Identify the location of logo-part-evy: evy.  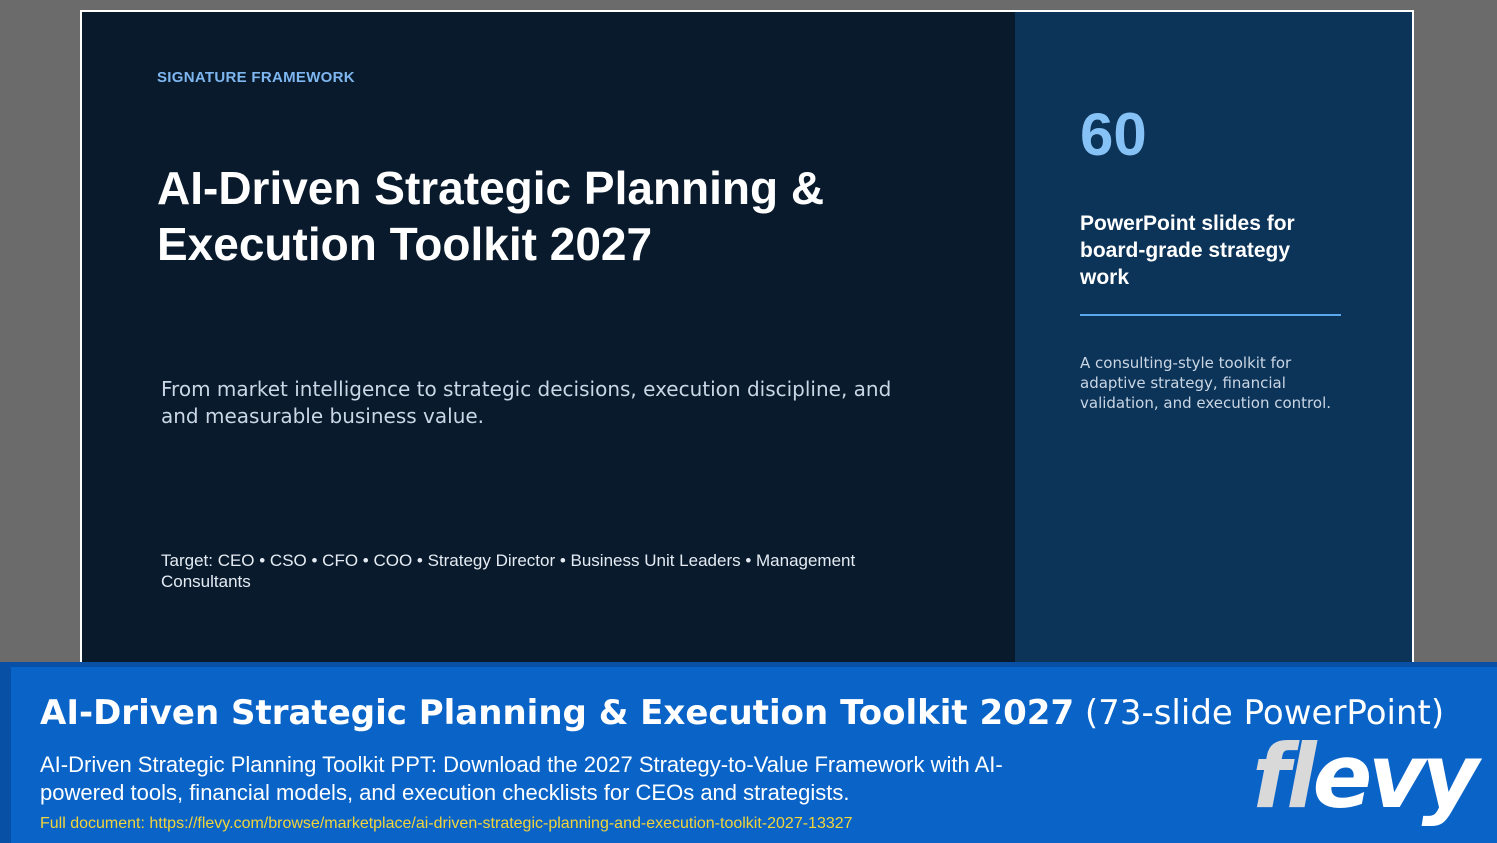
(1395, 776).